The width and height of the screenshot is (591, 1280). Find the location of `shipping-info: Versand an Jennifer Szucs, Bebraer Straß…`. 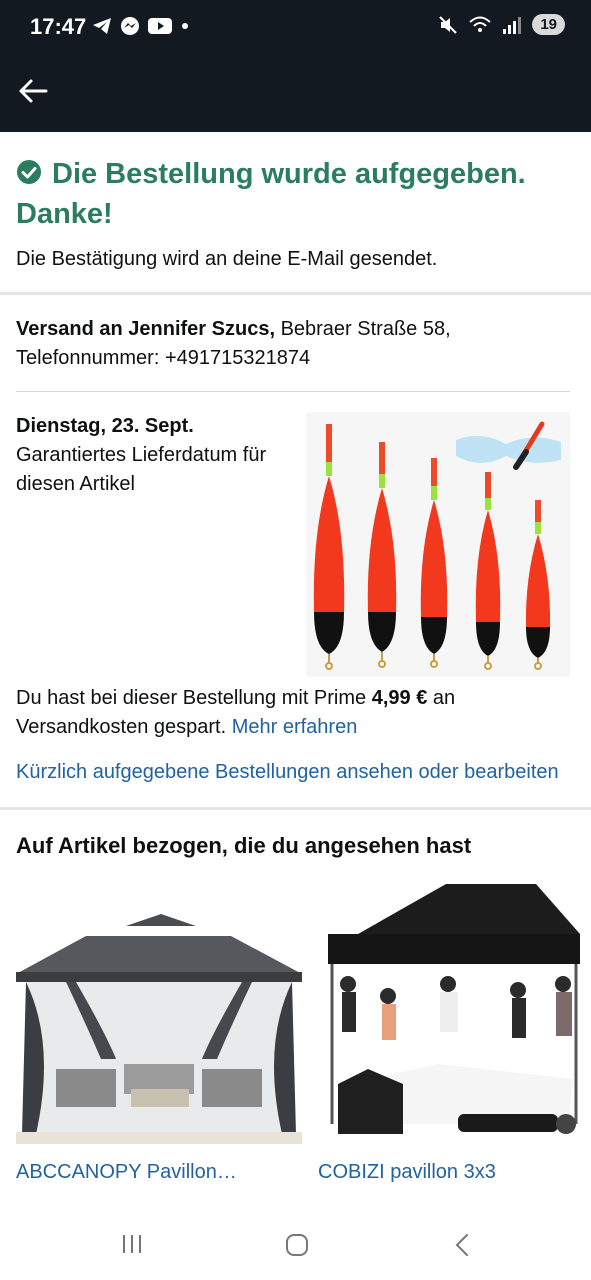

shipping-info: Versand an Jennifer Szucs, Bebraer Straß… is located at coordinates (295, 343).